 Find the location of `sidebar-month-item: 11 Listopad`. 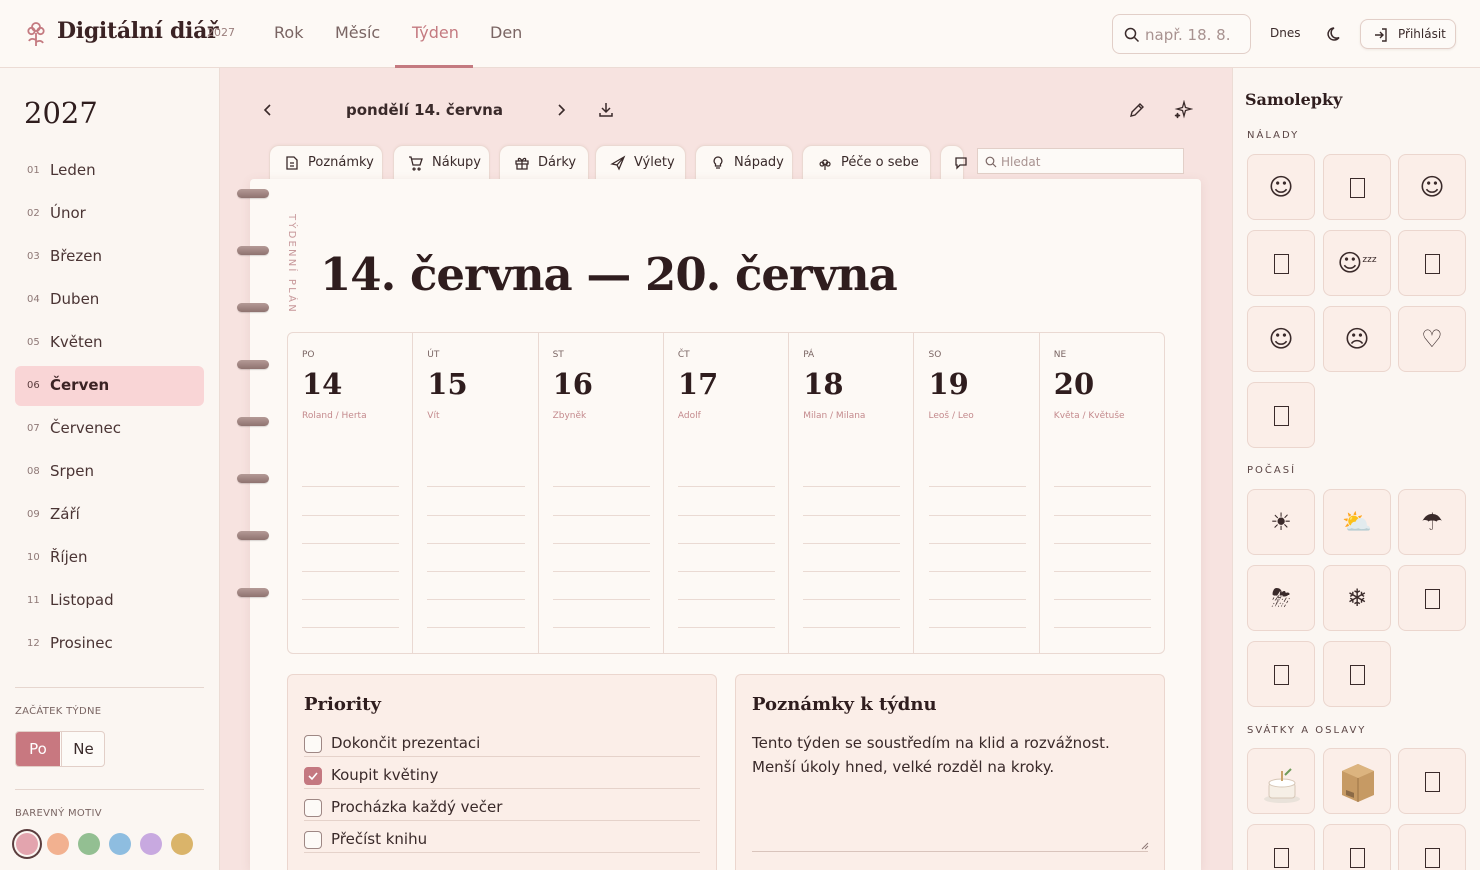

sidebar-month-item: 11 Listopad is located at coordinates (109, 601).